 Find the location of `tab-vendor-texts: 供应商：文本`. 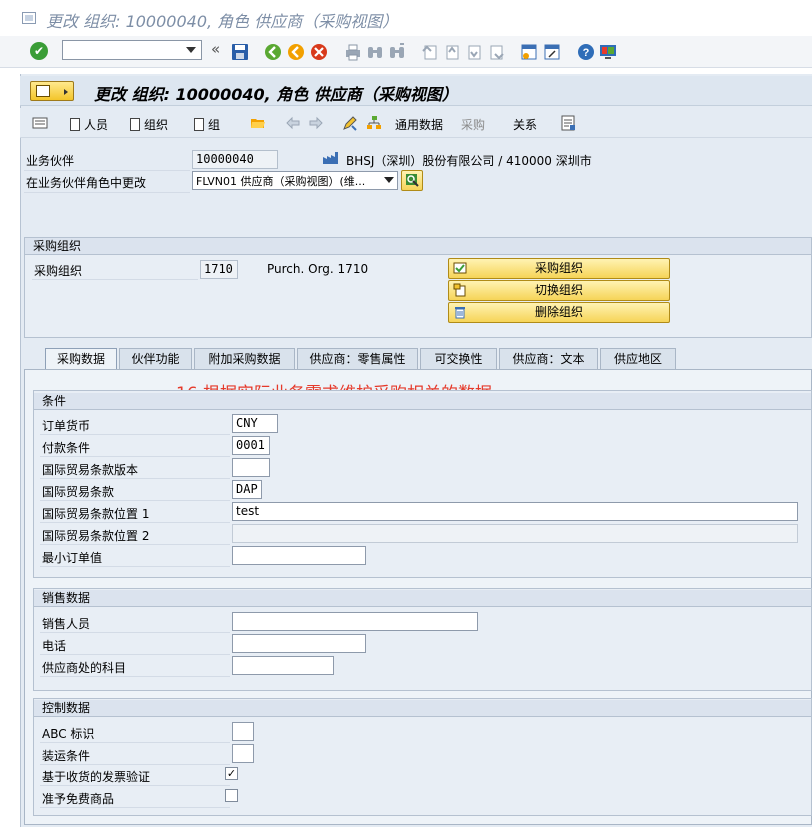

tab-vendor-texts: 供应商：文本 is located at coordinates (548, 358).